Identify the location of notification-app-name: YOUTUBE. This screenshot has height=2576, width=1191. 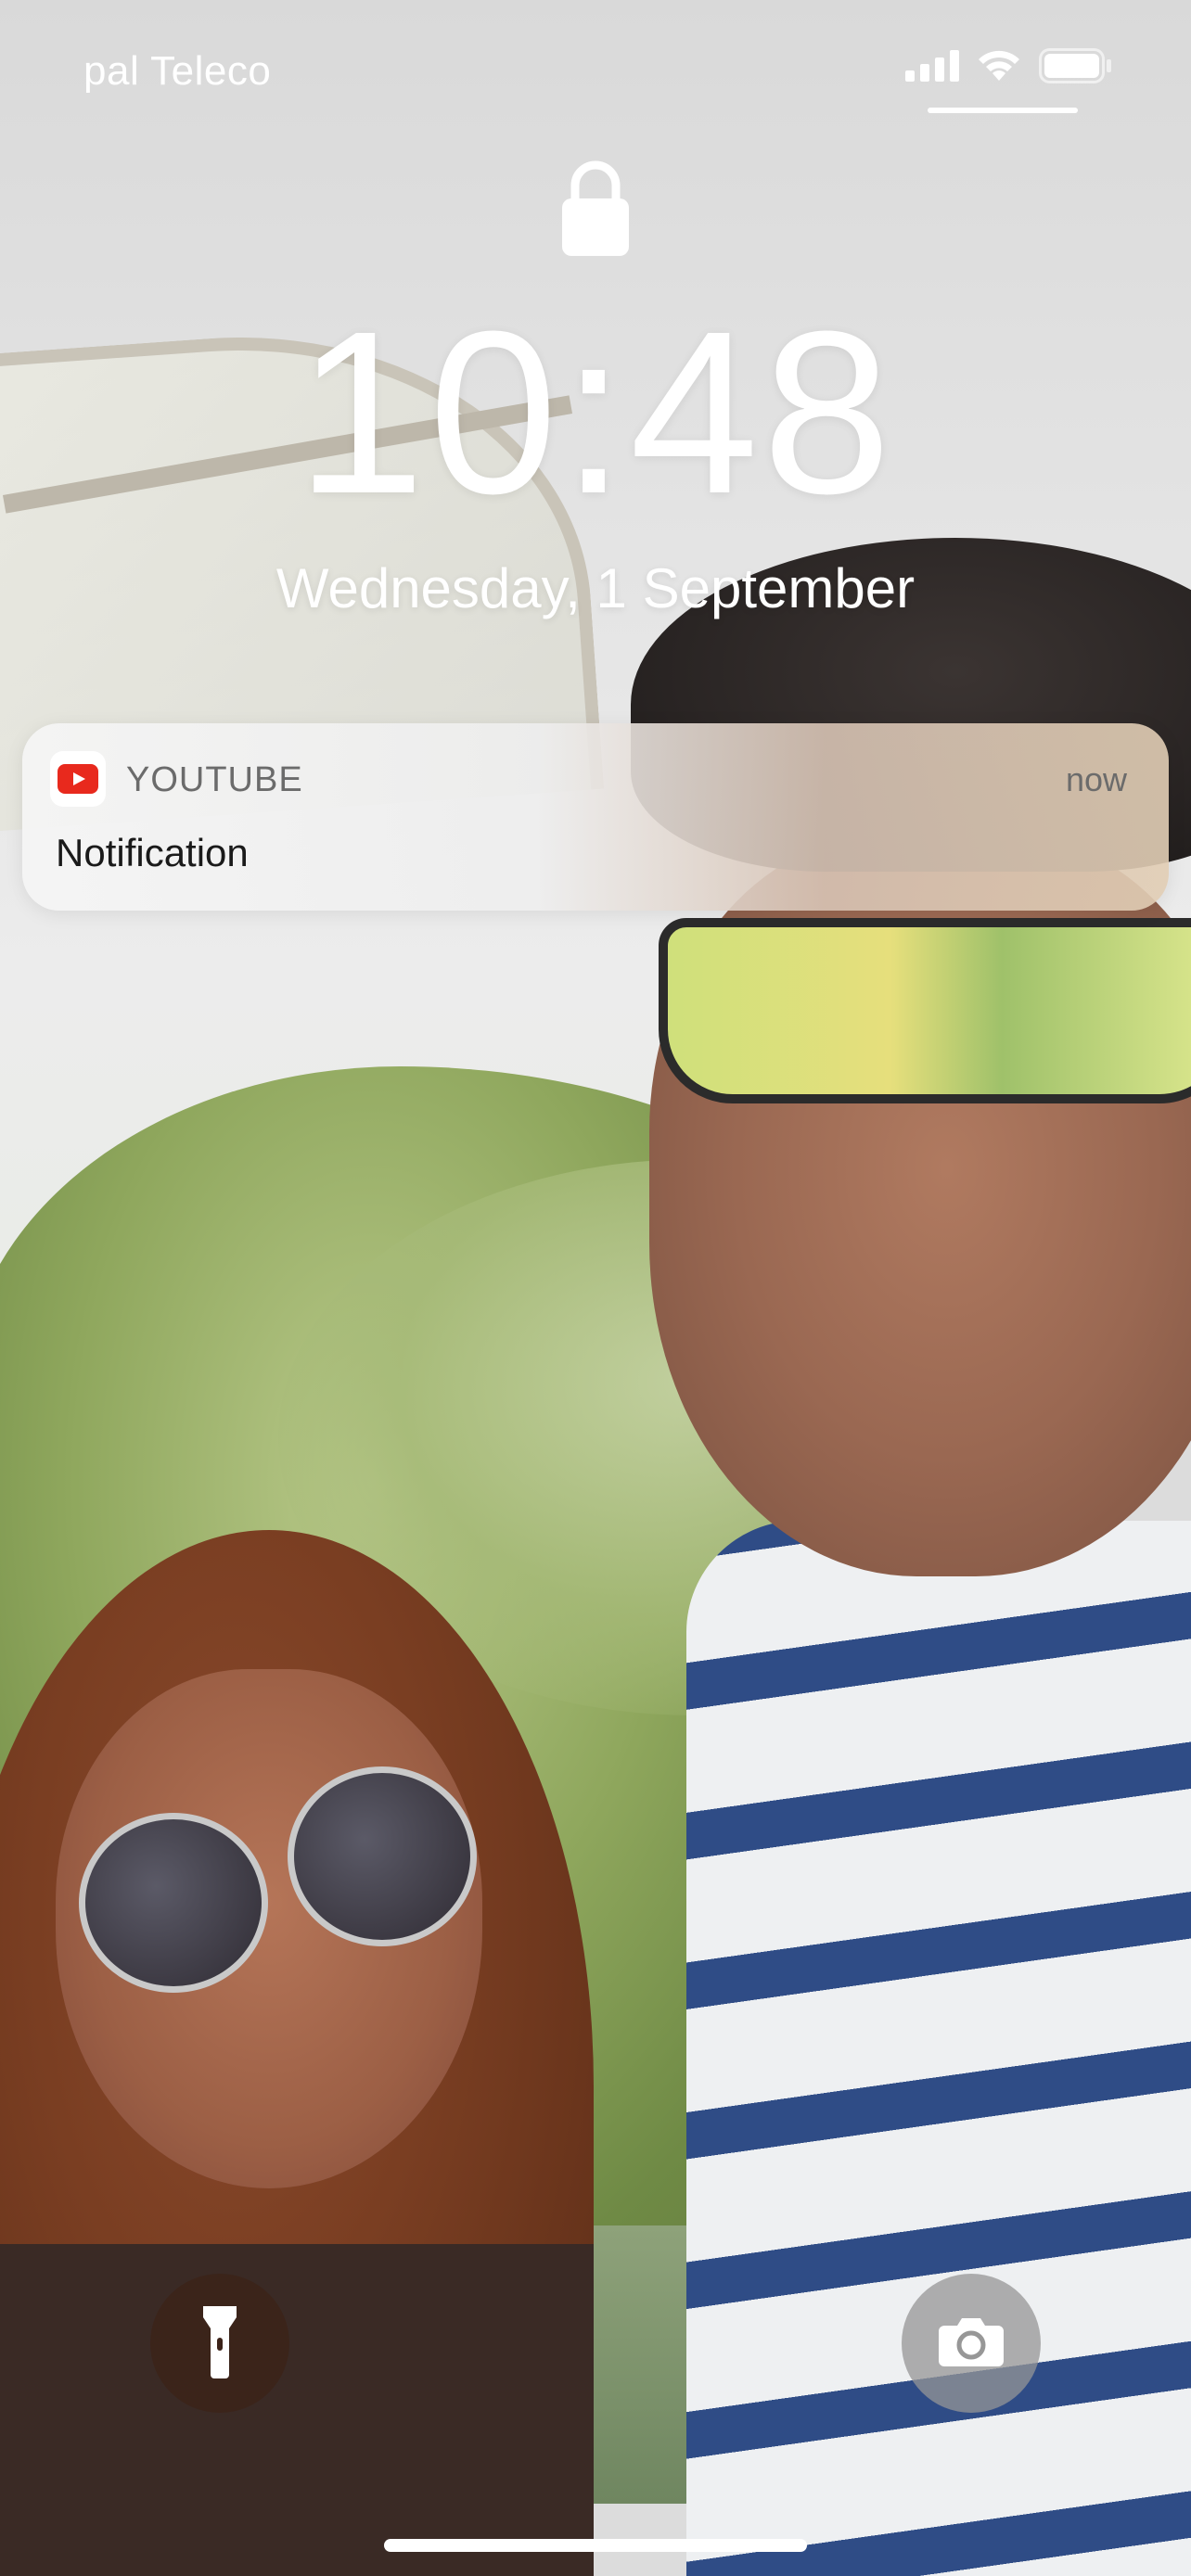
(215, 779).